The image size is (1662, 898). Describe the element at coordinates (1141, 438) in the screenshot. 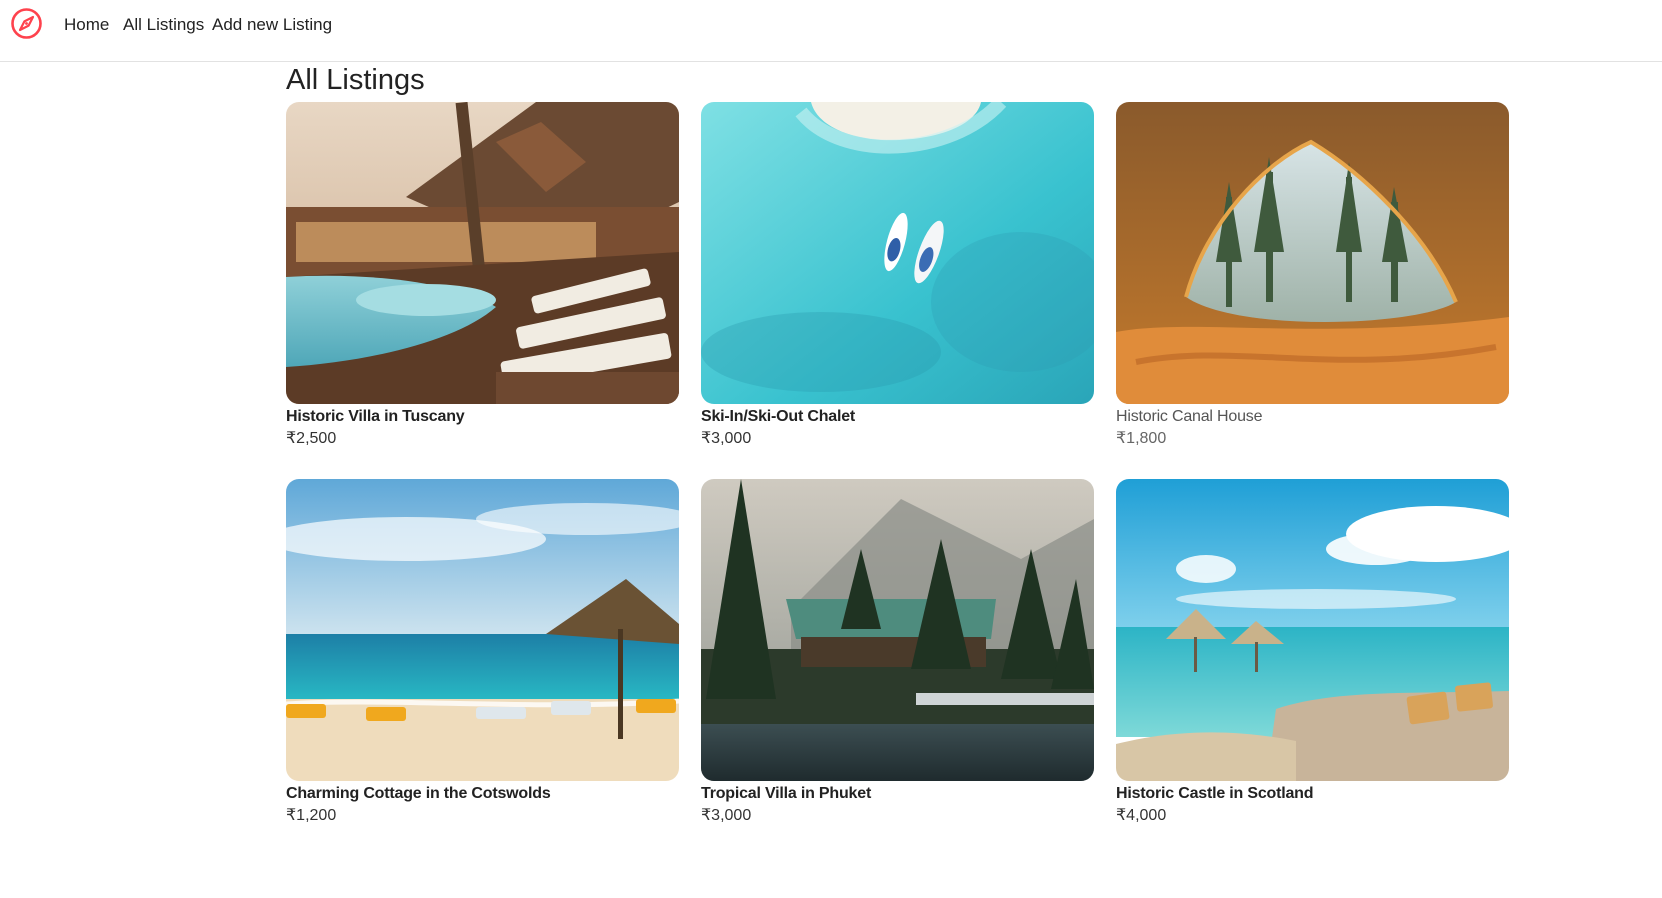

I see `listing-price: ₹1,800` at that location.